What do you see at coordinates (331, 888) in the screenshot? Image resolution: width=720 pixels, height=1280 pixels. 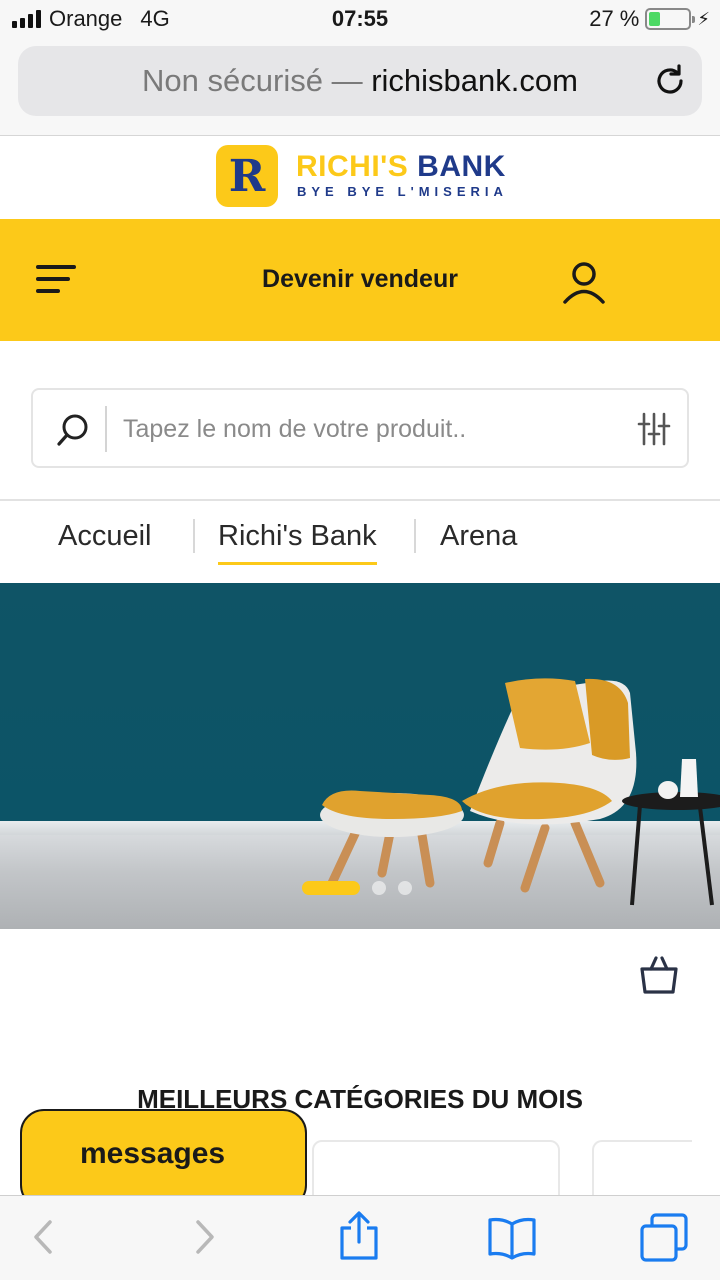 I see `carousel-dot-active` at bounding box center [331, 888].